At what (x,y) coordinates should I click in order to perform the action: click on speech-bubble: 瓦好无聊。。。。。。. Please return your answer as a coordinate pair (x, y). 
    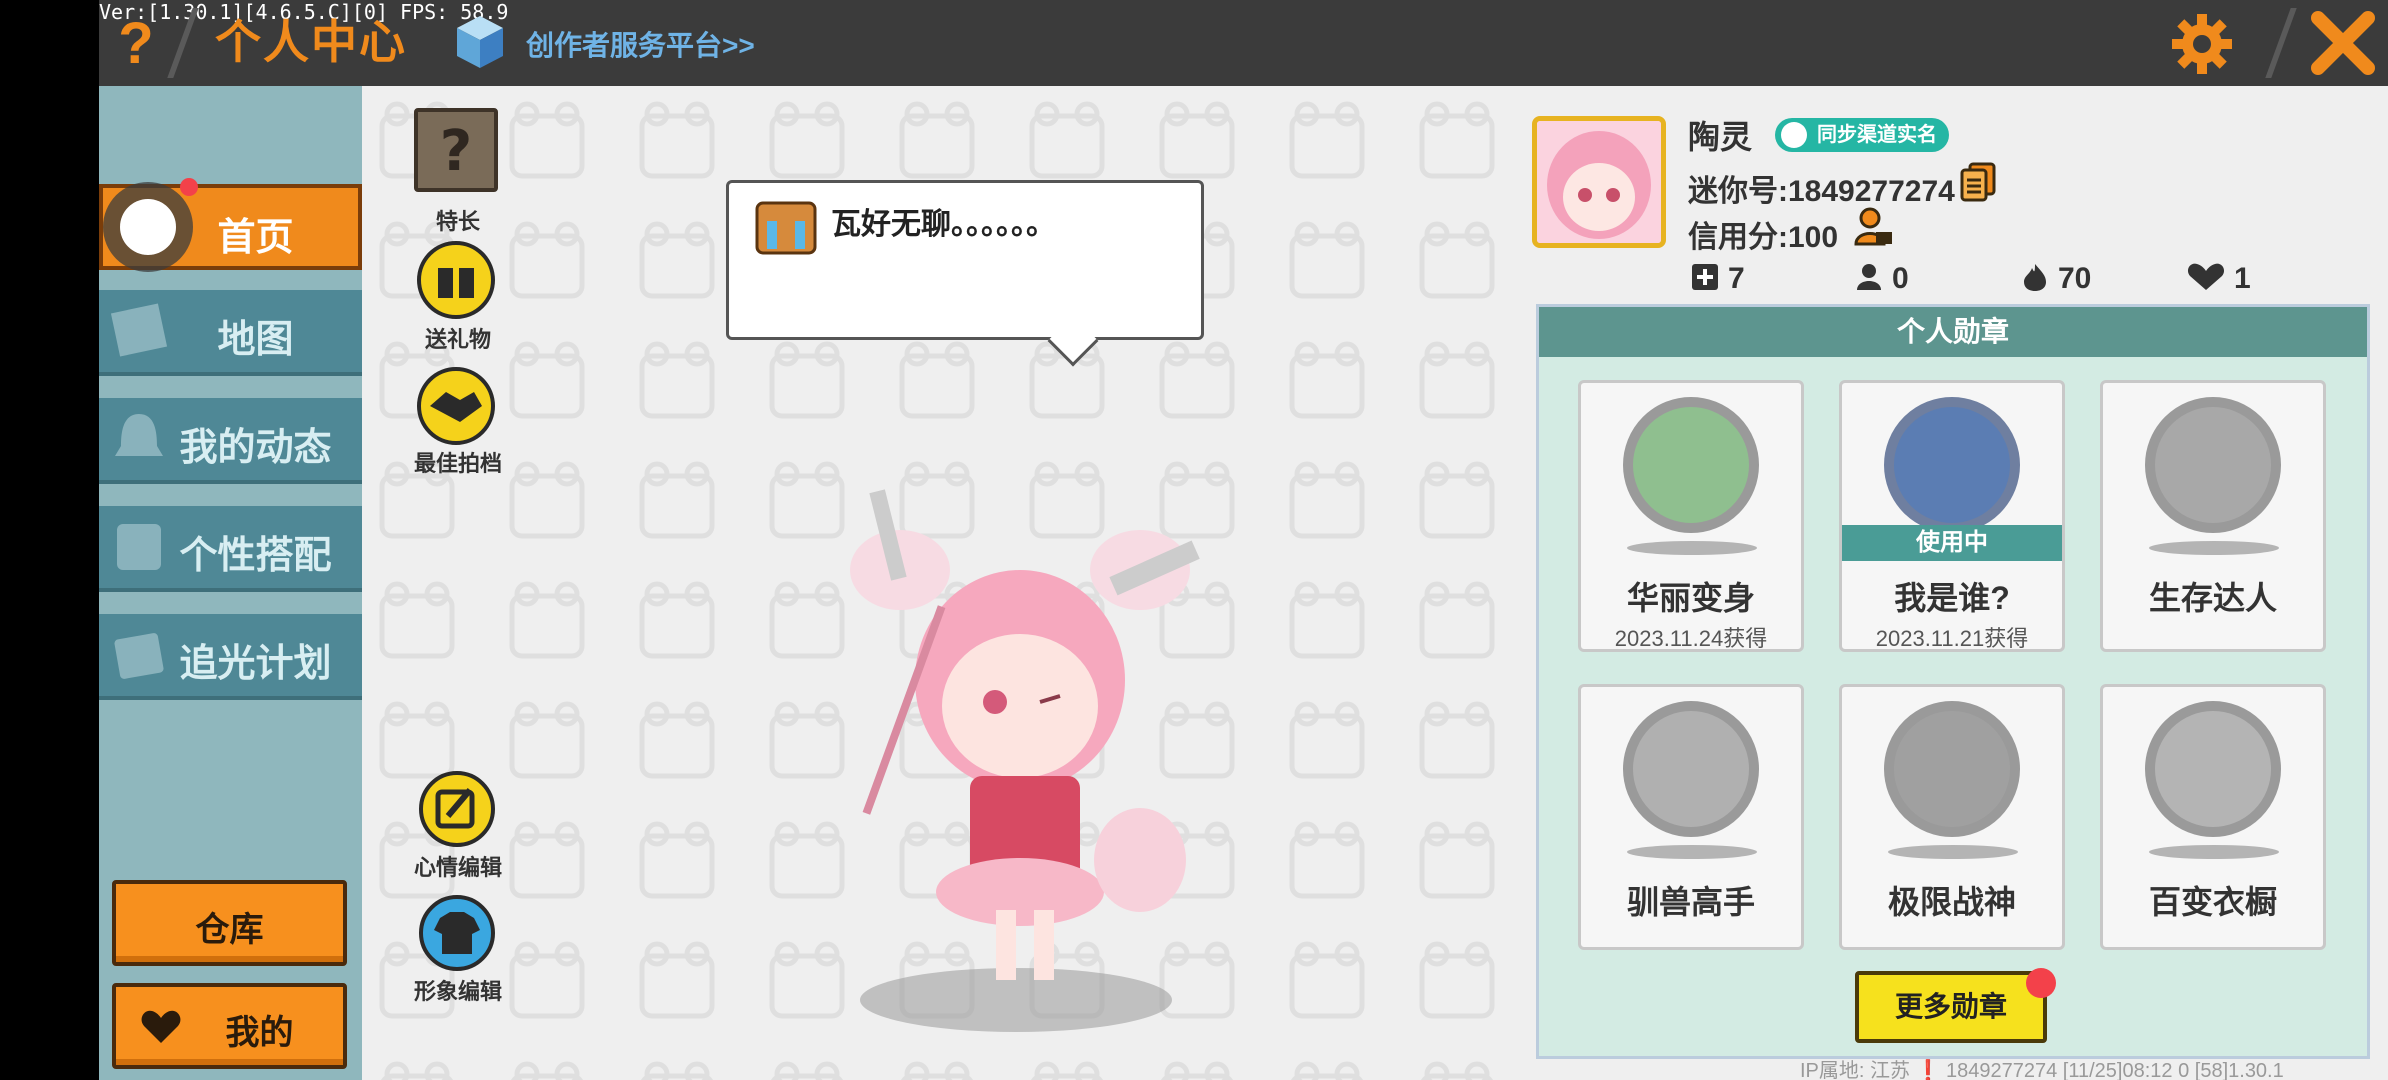
    Looking at the image, I should click on (965, 273).